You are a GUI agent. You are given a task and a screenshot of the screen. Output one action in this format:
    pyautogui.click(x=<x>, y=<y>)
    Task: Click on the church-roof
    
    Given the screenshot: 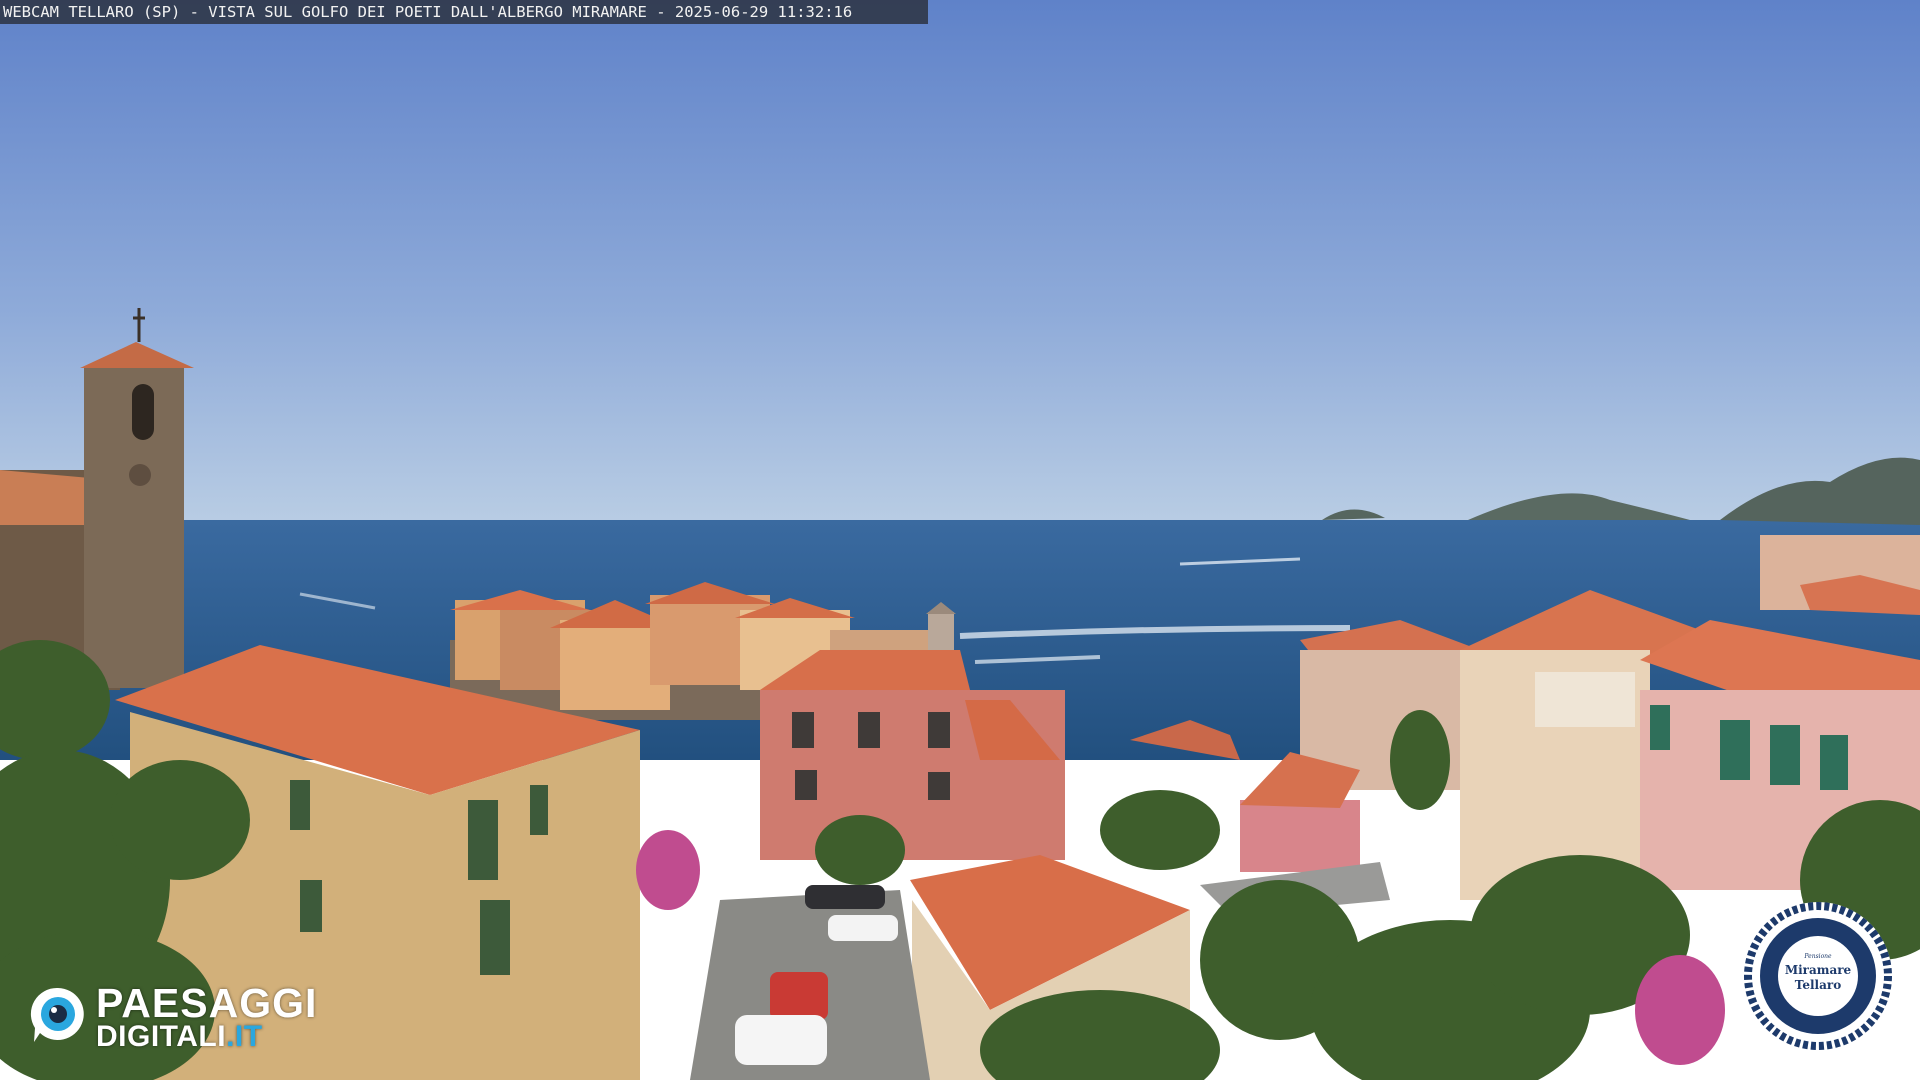 What is the action you would take?
    pyautogui.click(x=45, y=497)
    